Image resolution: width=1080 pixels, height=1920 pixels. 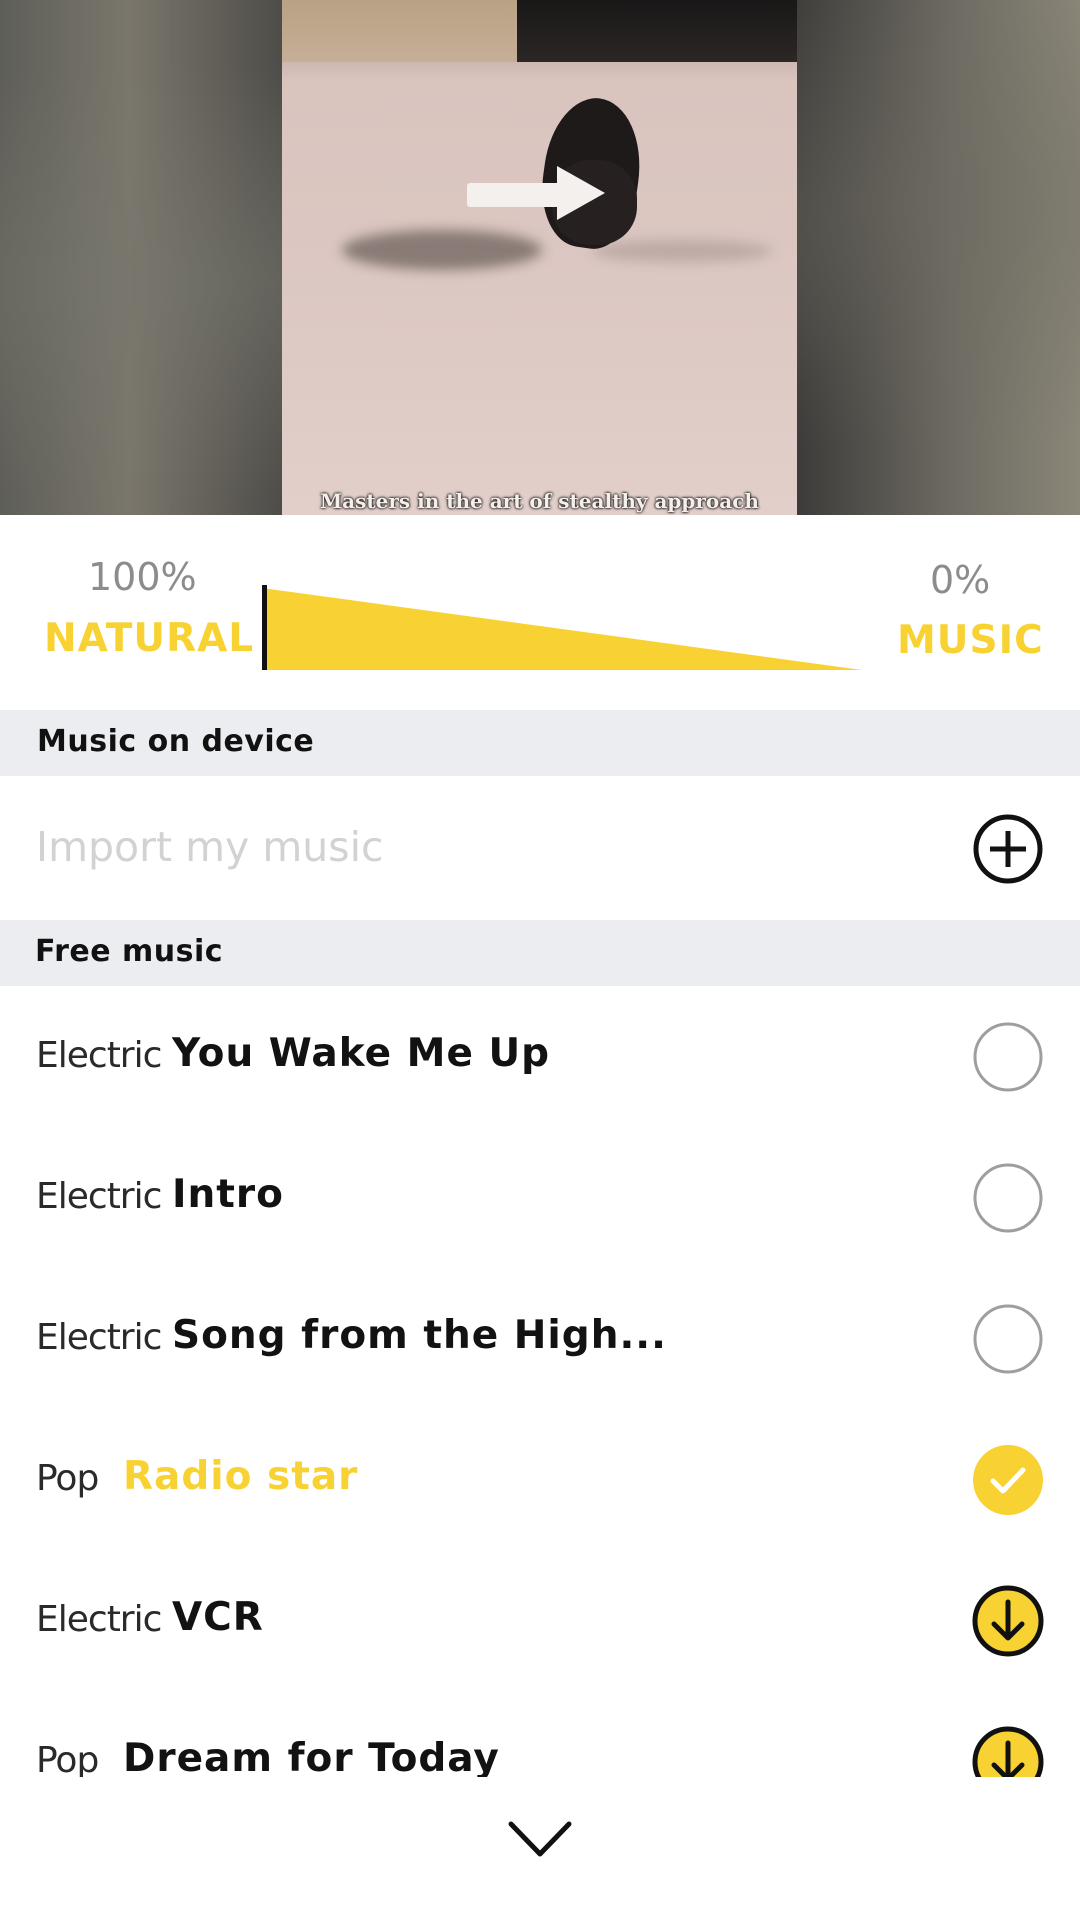 What do you see at coordinates (562, 629) in the screenshot?
I see `mix-fill` at bounding box center [562, 629].